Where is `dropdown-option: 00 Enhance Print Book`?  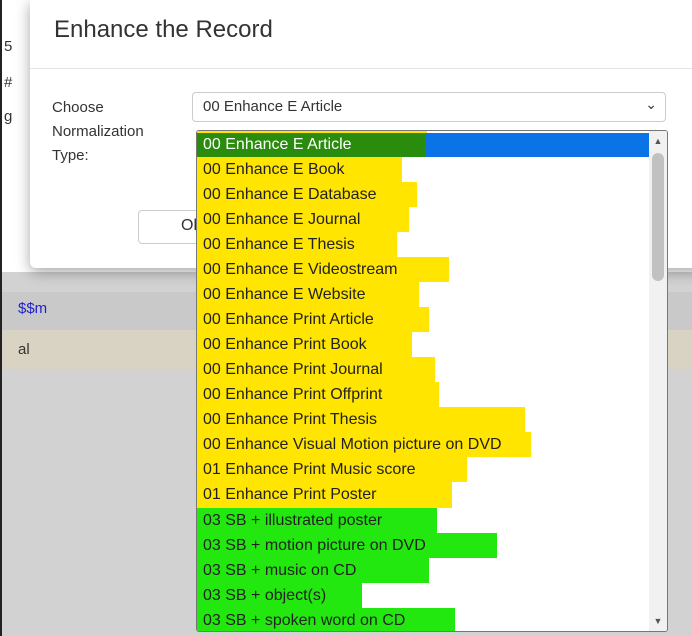
dropdown-option: 00 Enhance Print Book is located at coordinates (282, 344).